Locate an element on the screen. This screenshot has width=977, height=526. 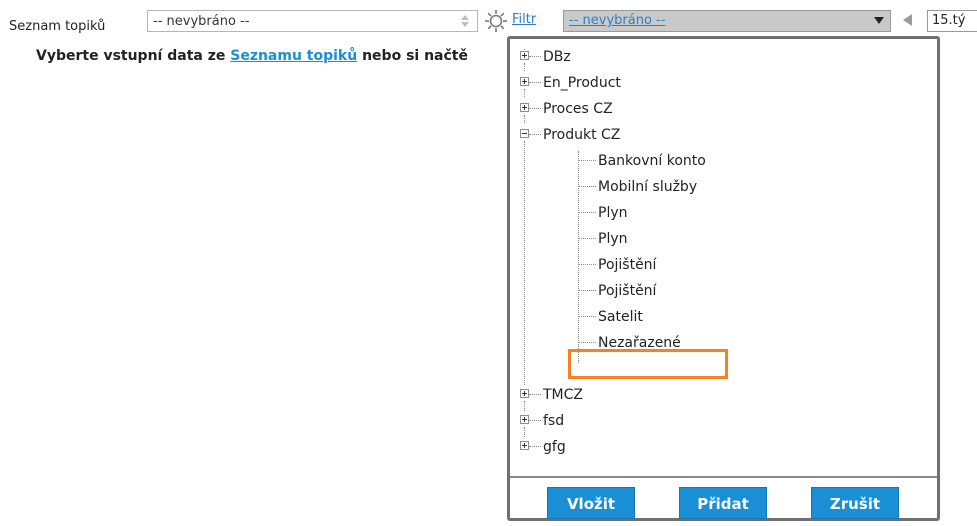
topic-list-select: -- nevybráno -- is located at coordinates (312, 21).